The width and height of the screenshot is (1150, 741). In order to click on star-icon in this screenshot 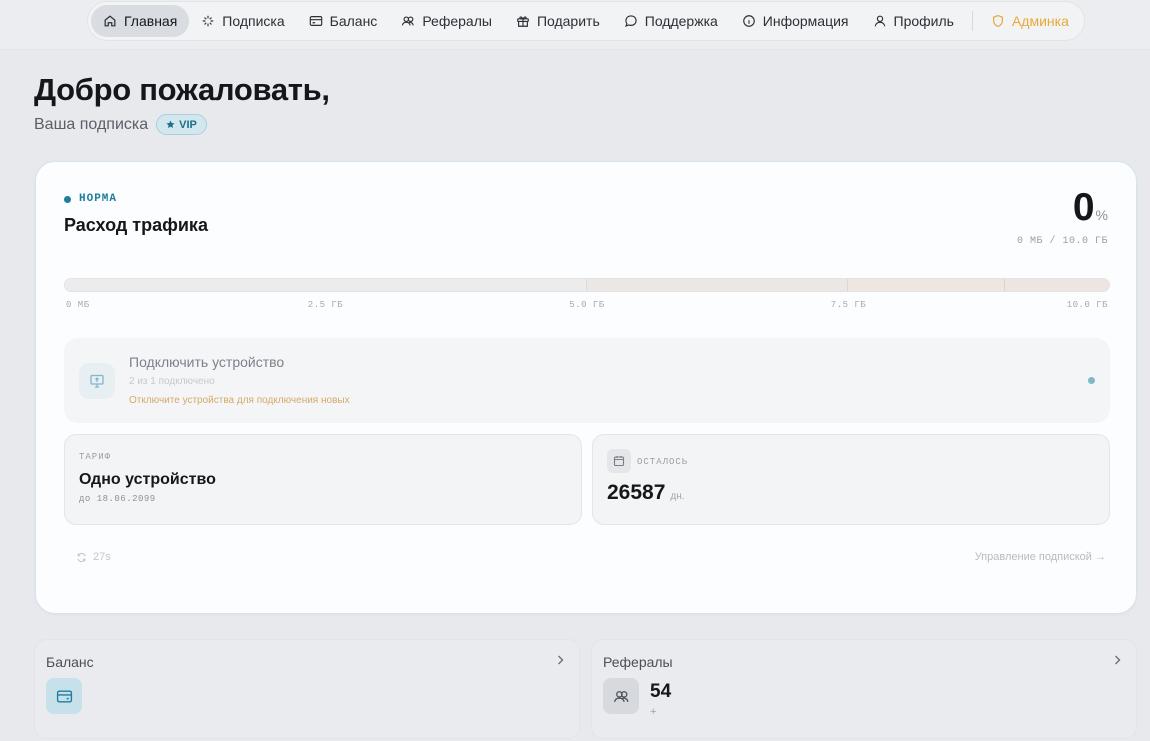, I will do `click(170, 124)`.